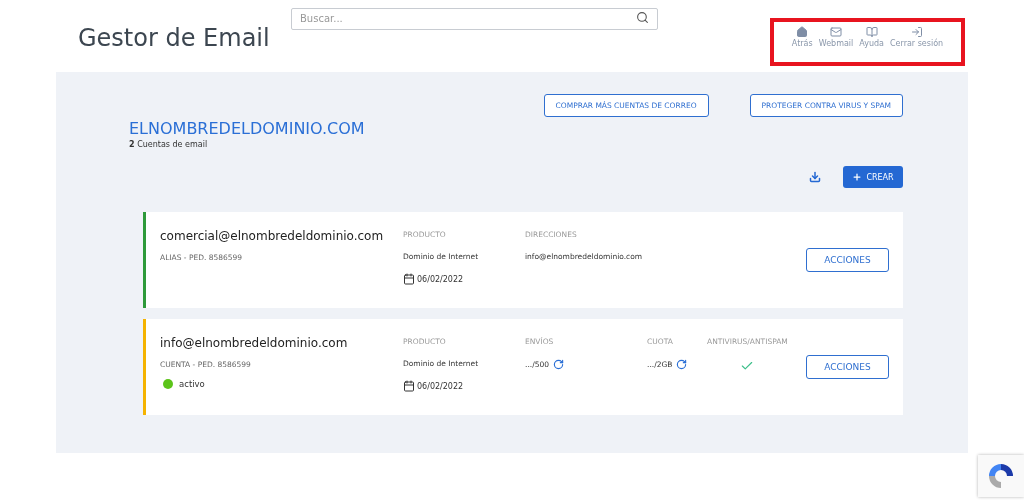  What do you see at coordinates (836, 44) in the screenshot?
I see `nav-link: Webmail` at bounding box center [836, 44].